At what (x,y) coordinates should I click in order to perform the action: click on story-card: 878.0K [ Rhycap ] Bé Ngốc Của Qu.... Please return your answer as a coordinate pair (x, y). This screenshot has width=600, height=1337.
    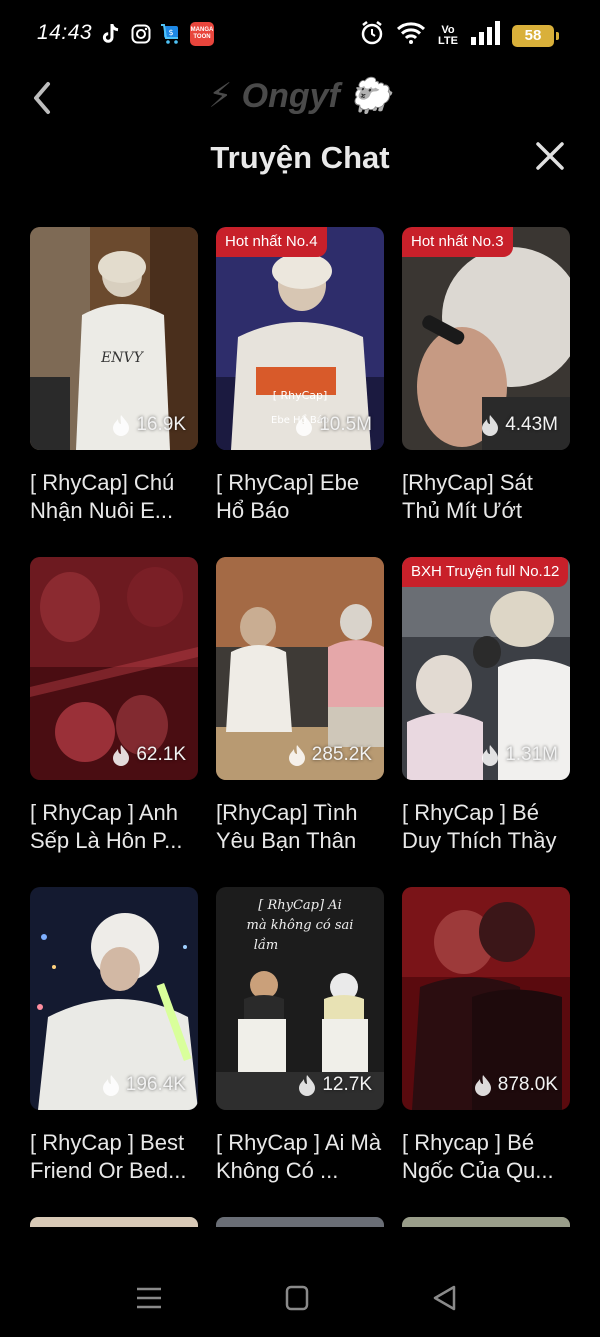
    Looking at the image, I should click on (486, 1036).